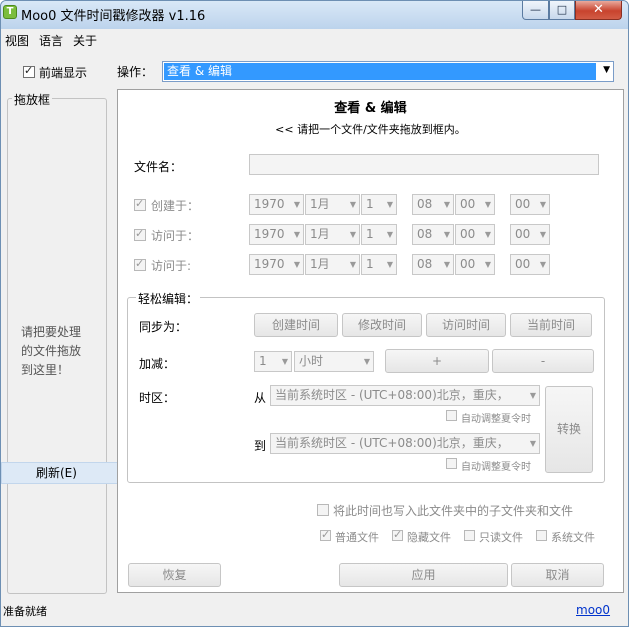 This screenshot has width=629, height=627. I want to click on accessed-year-select: 1970 ▼, so click(276, 264).